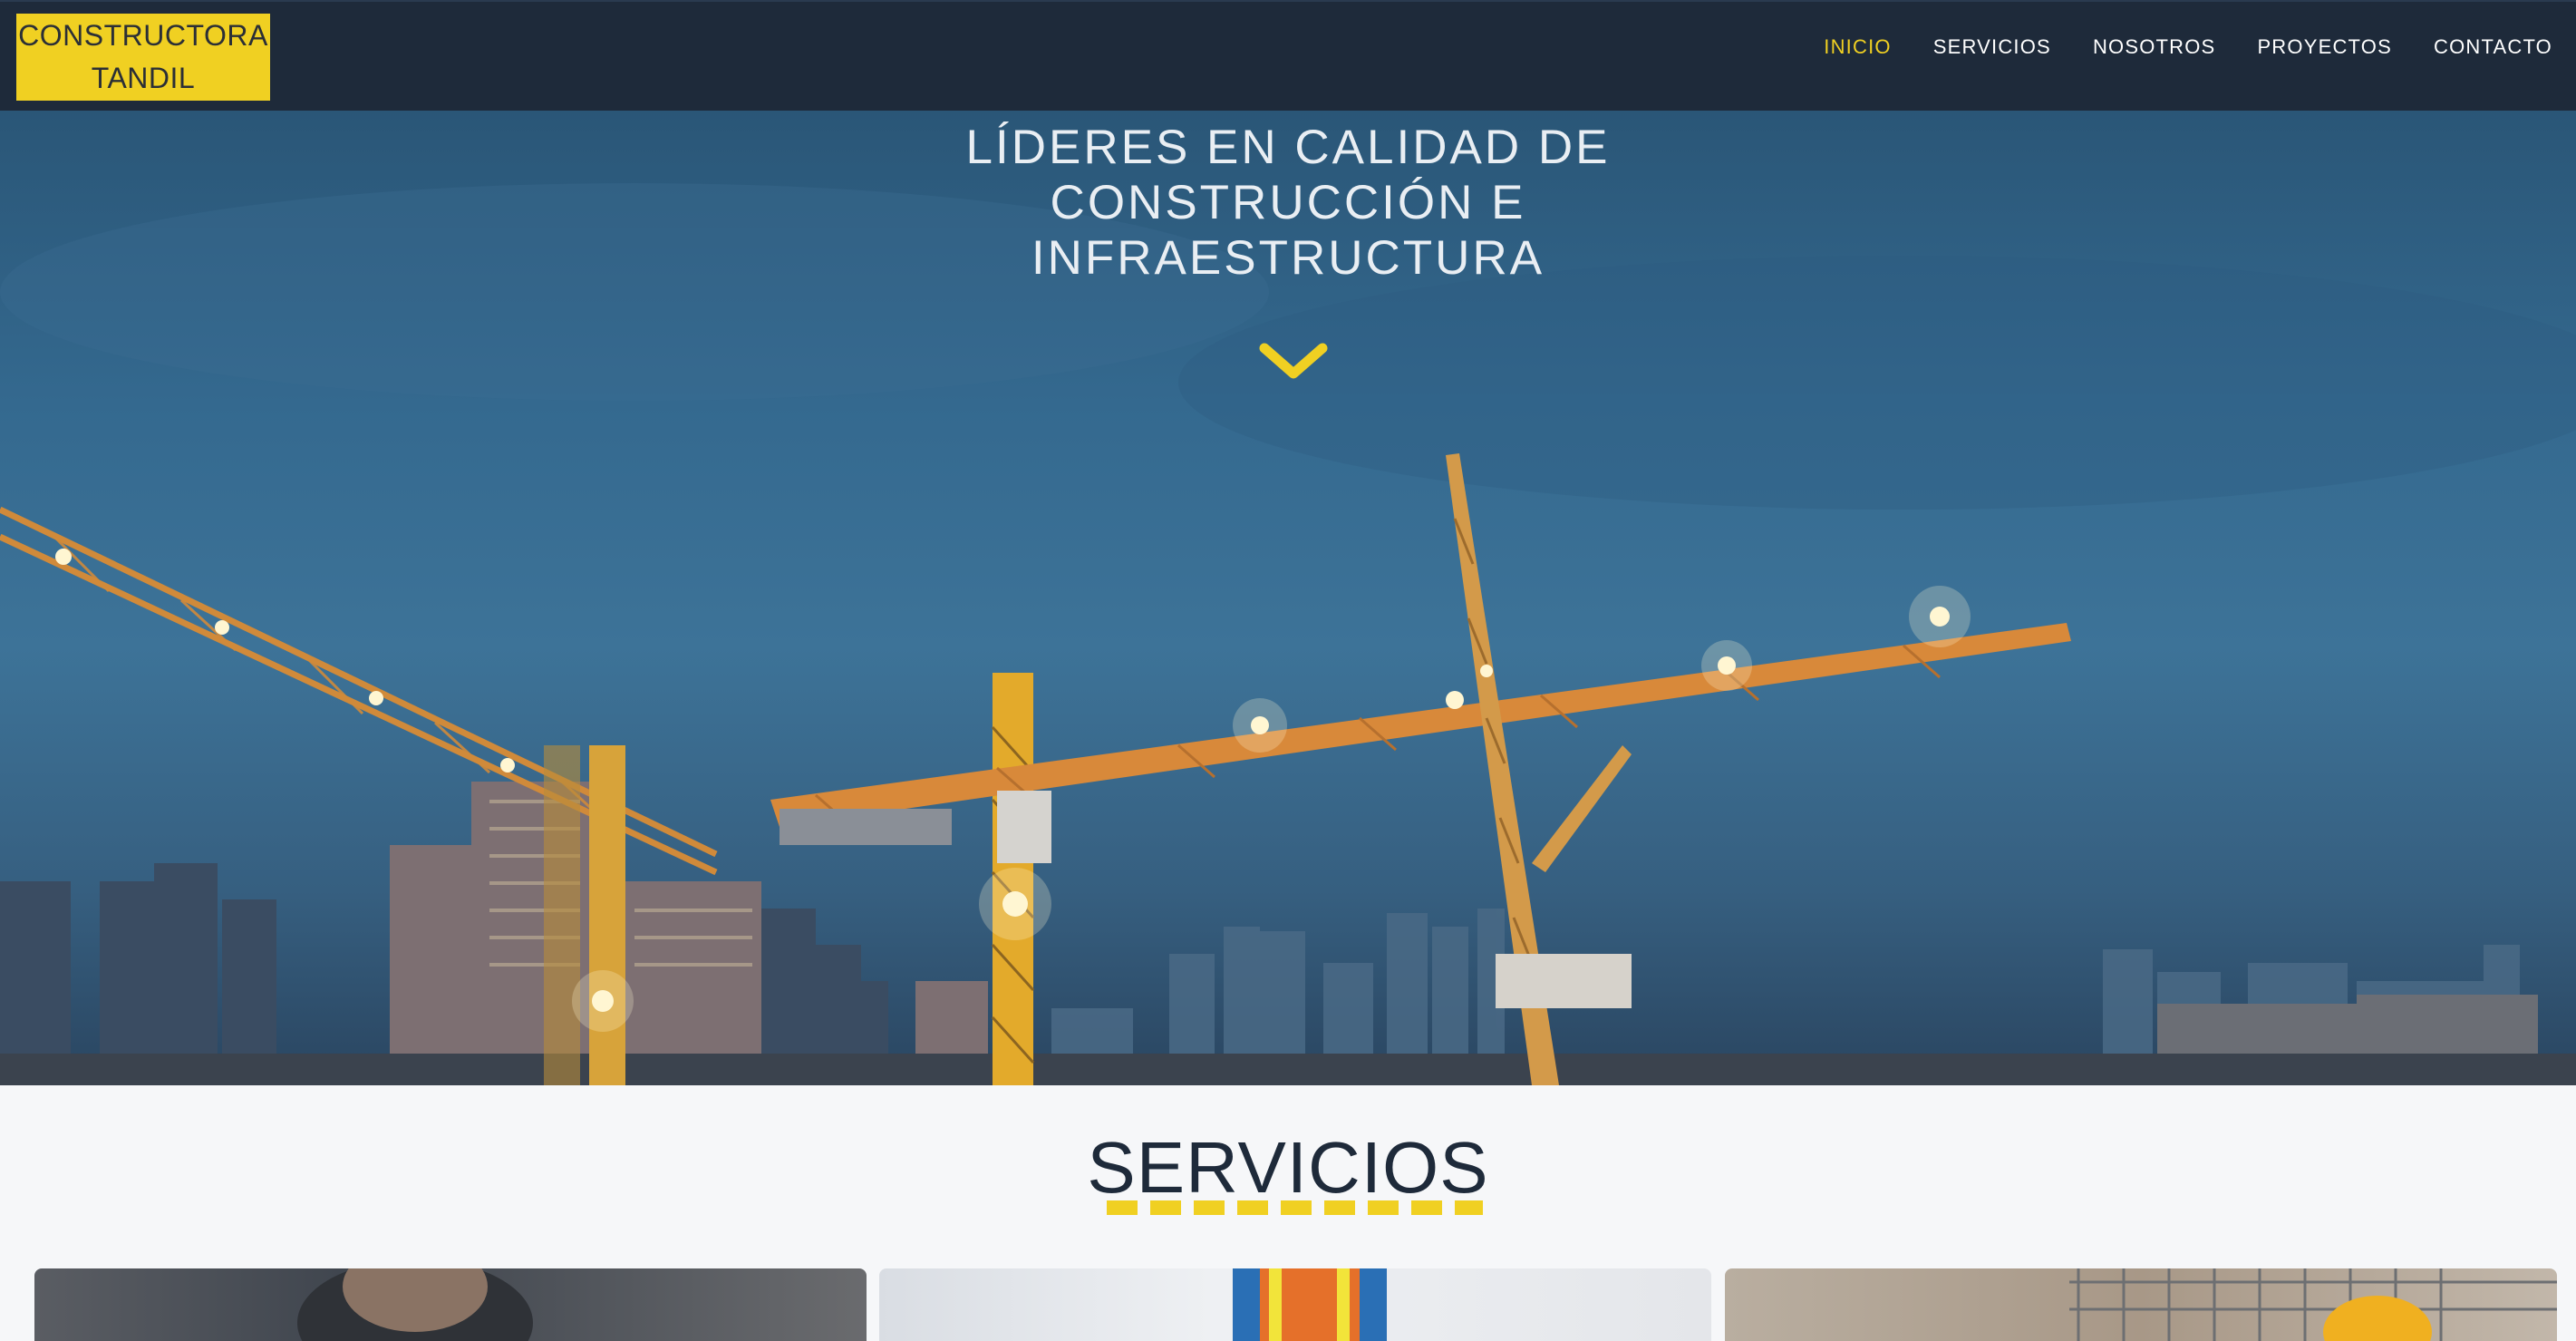 The height and width of the screenshot is (1341, 2576). I want to click on hero-title-line-2: CONSTRUCCIÓN E, so click(1288, 202).